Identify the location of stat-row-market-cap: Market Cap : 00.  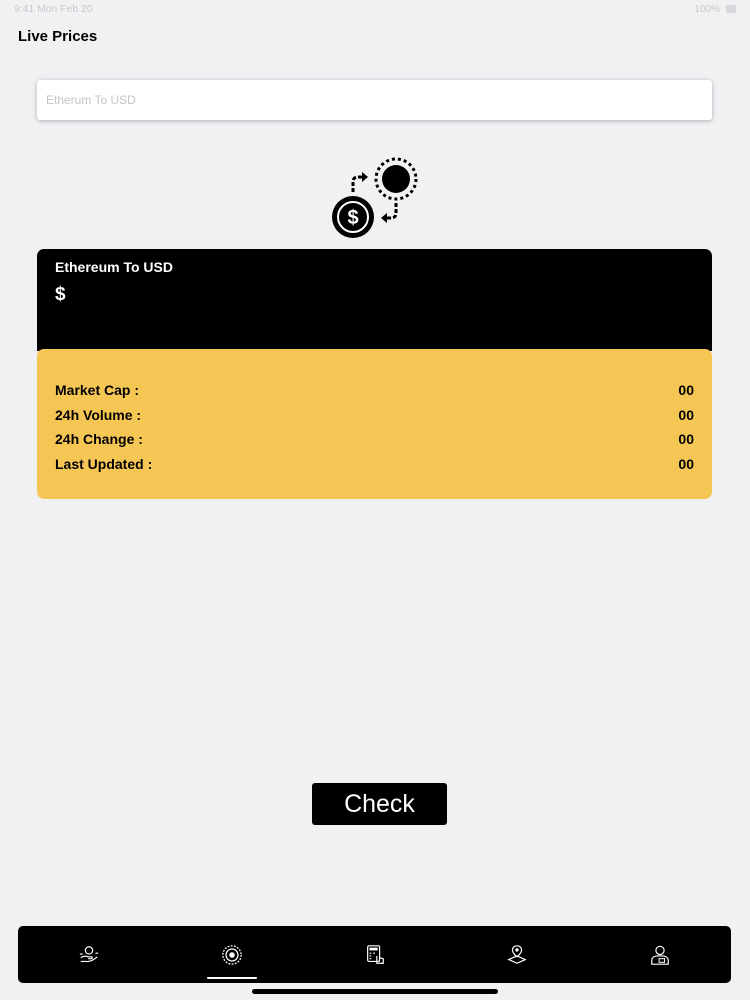
(374, 392).